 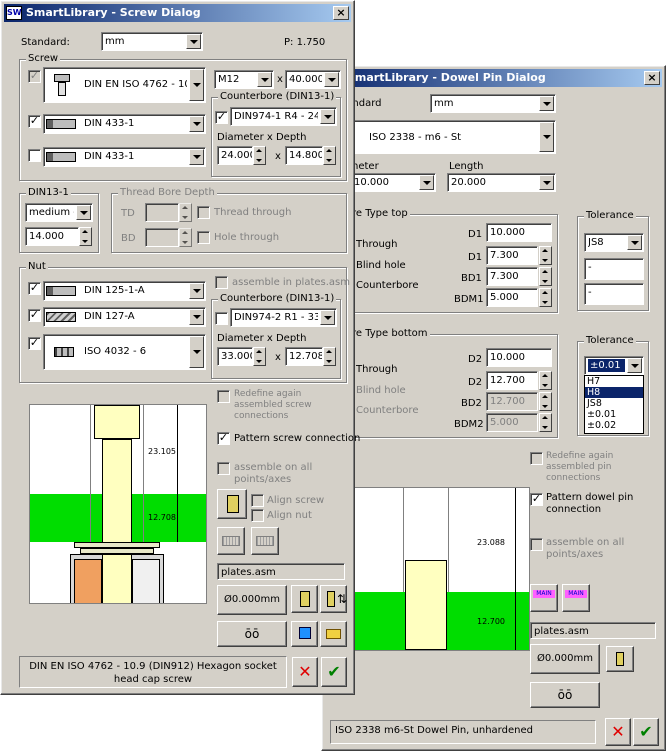 What do you see at coordinates (152, 41) in the screenshot?
I see `standard-select: mm` at bounding box center [152, 41].